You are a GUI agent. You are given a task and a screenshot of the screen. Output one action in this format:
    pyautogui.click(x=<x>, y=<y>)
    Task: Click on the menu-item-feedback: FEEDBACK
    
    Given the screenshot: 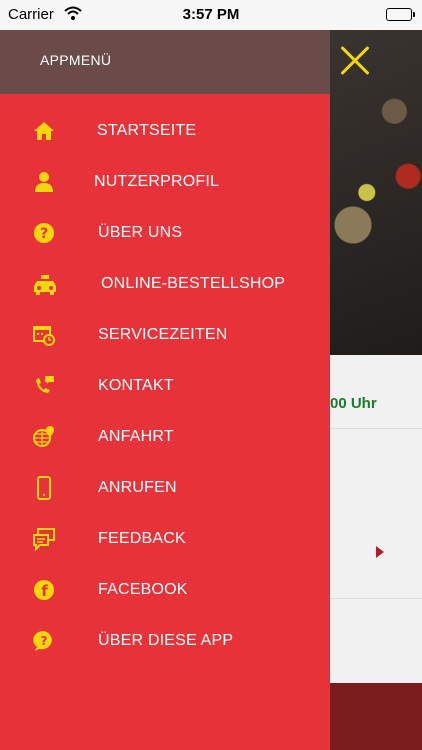 What is the action you would take?
    pyautogui.click(x=165, y=539)
    